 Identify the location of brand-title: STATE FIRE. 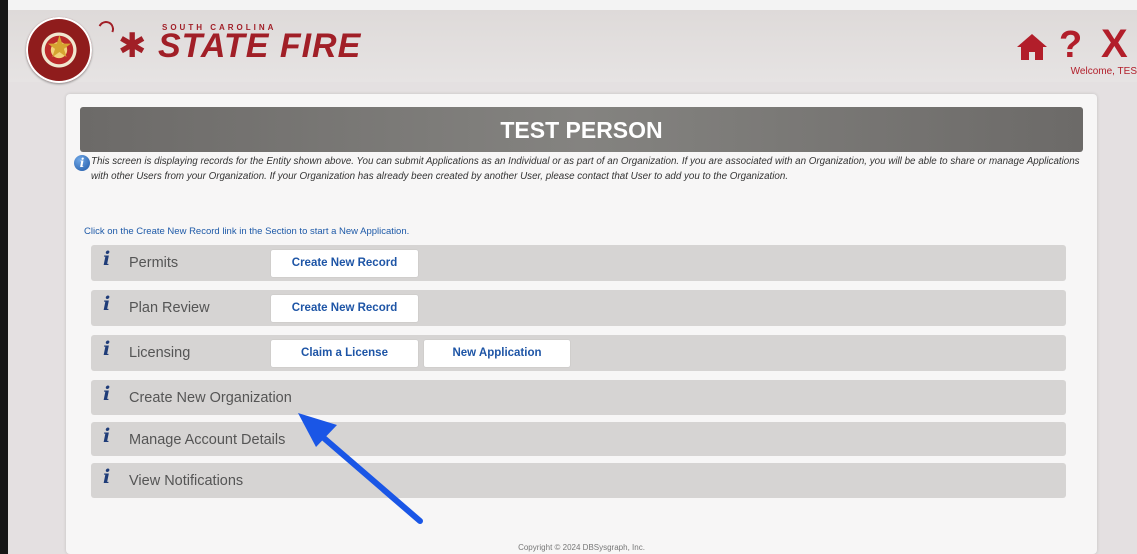
(260, 46).